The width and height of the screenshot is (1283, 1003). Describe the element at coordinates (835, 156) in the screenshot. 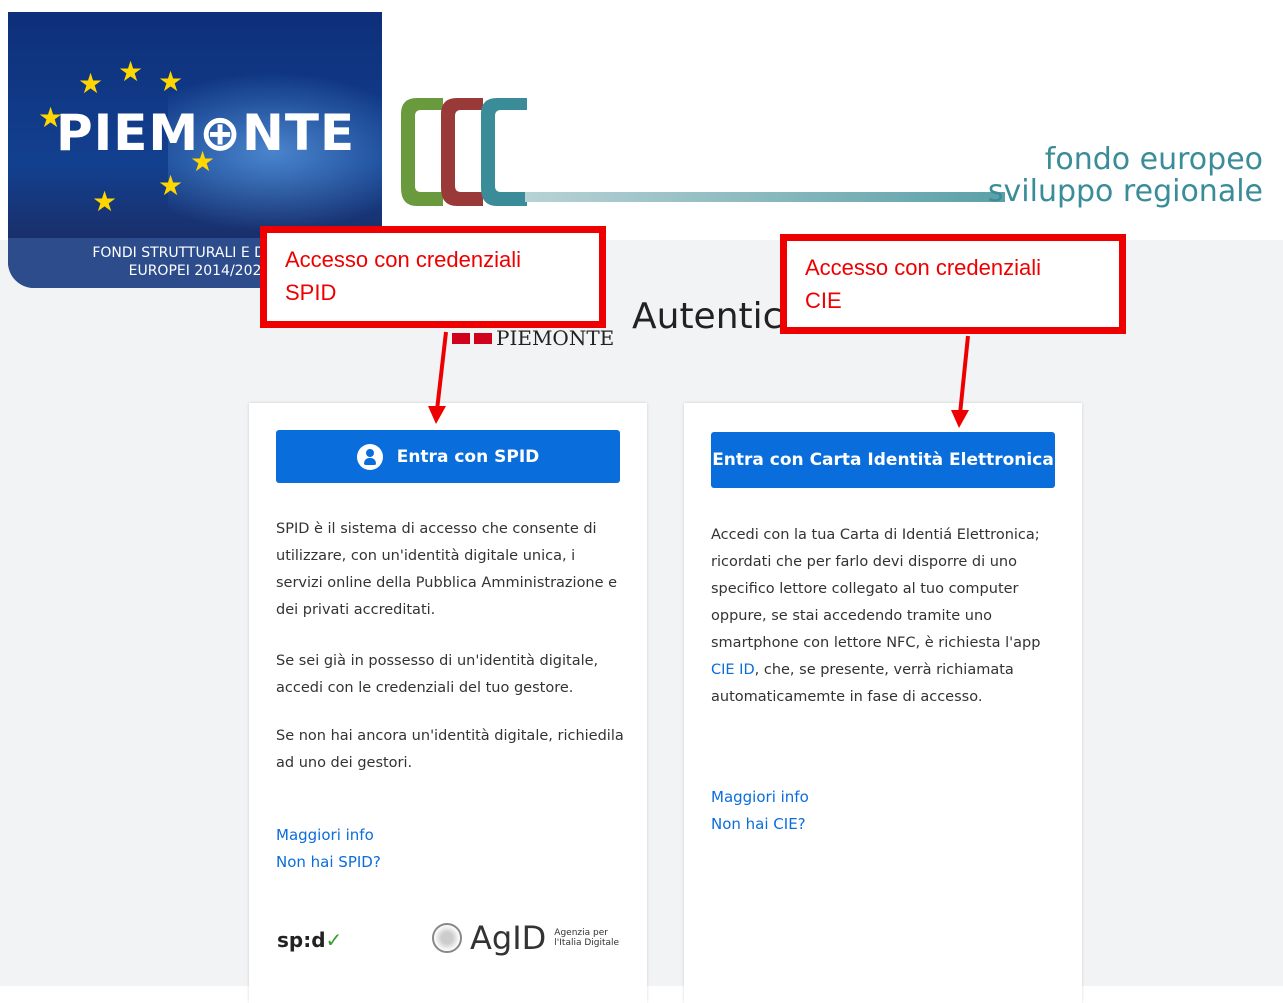

I see `fesr-logo: fondo europeo sviluppo regionale` at that location.